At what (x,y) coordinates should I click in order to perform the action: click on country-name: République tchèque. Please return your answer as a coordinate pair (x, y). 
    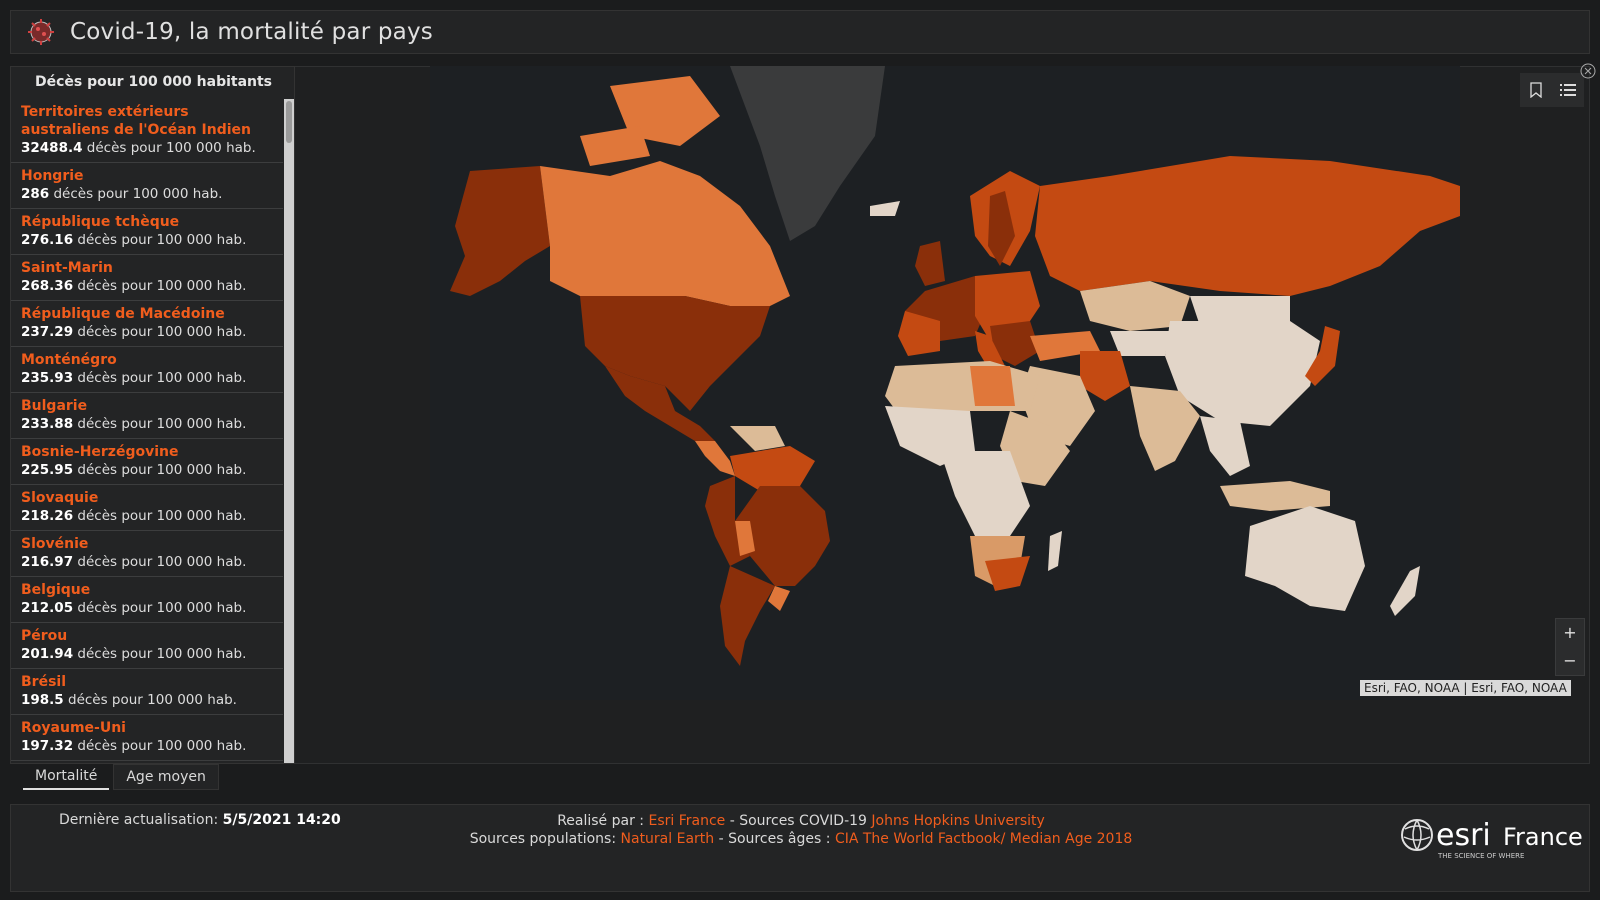
    Looking at the image, I should click on (100, 222).